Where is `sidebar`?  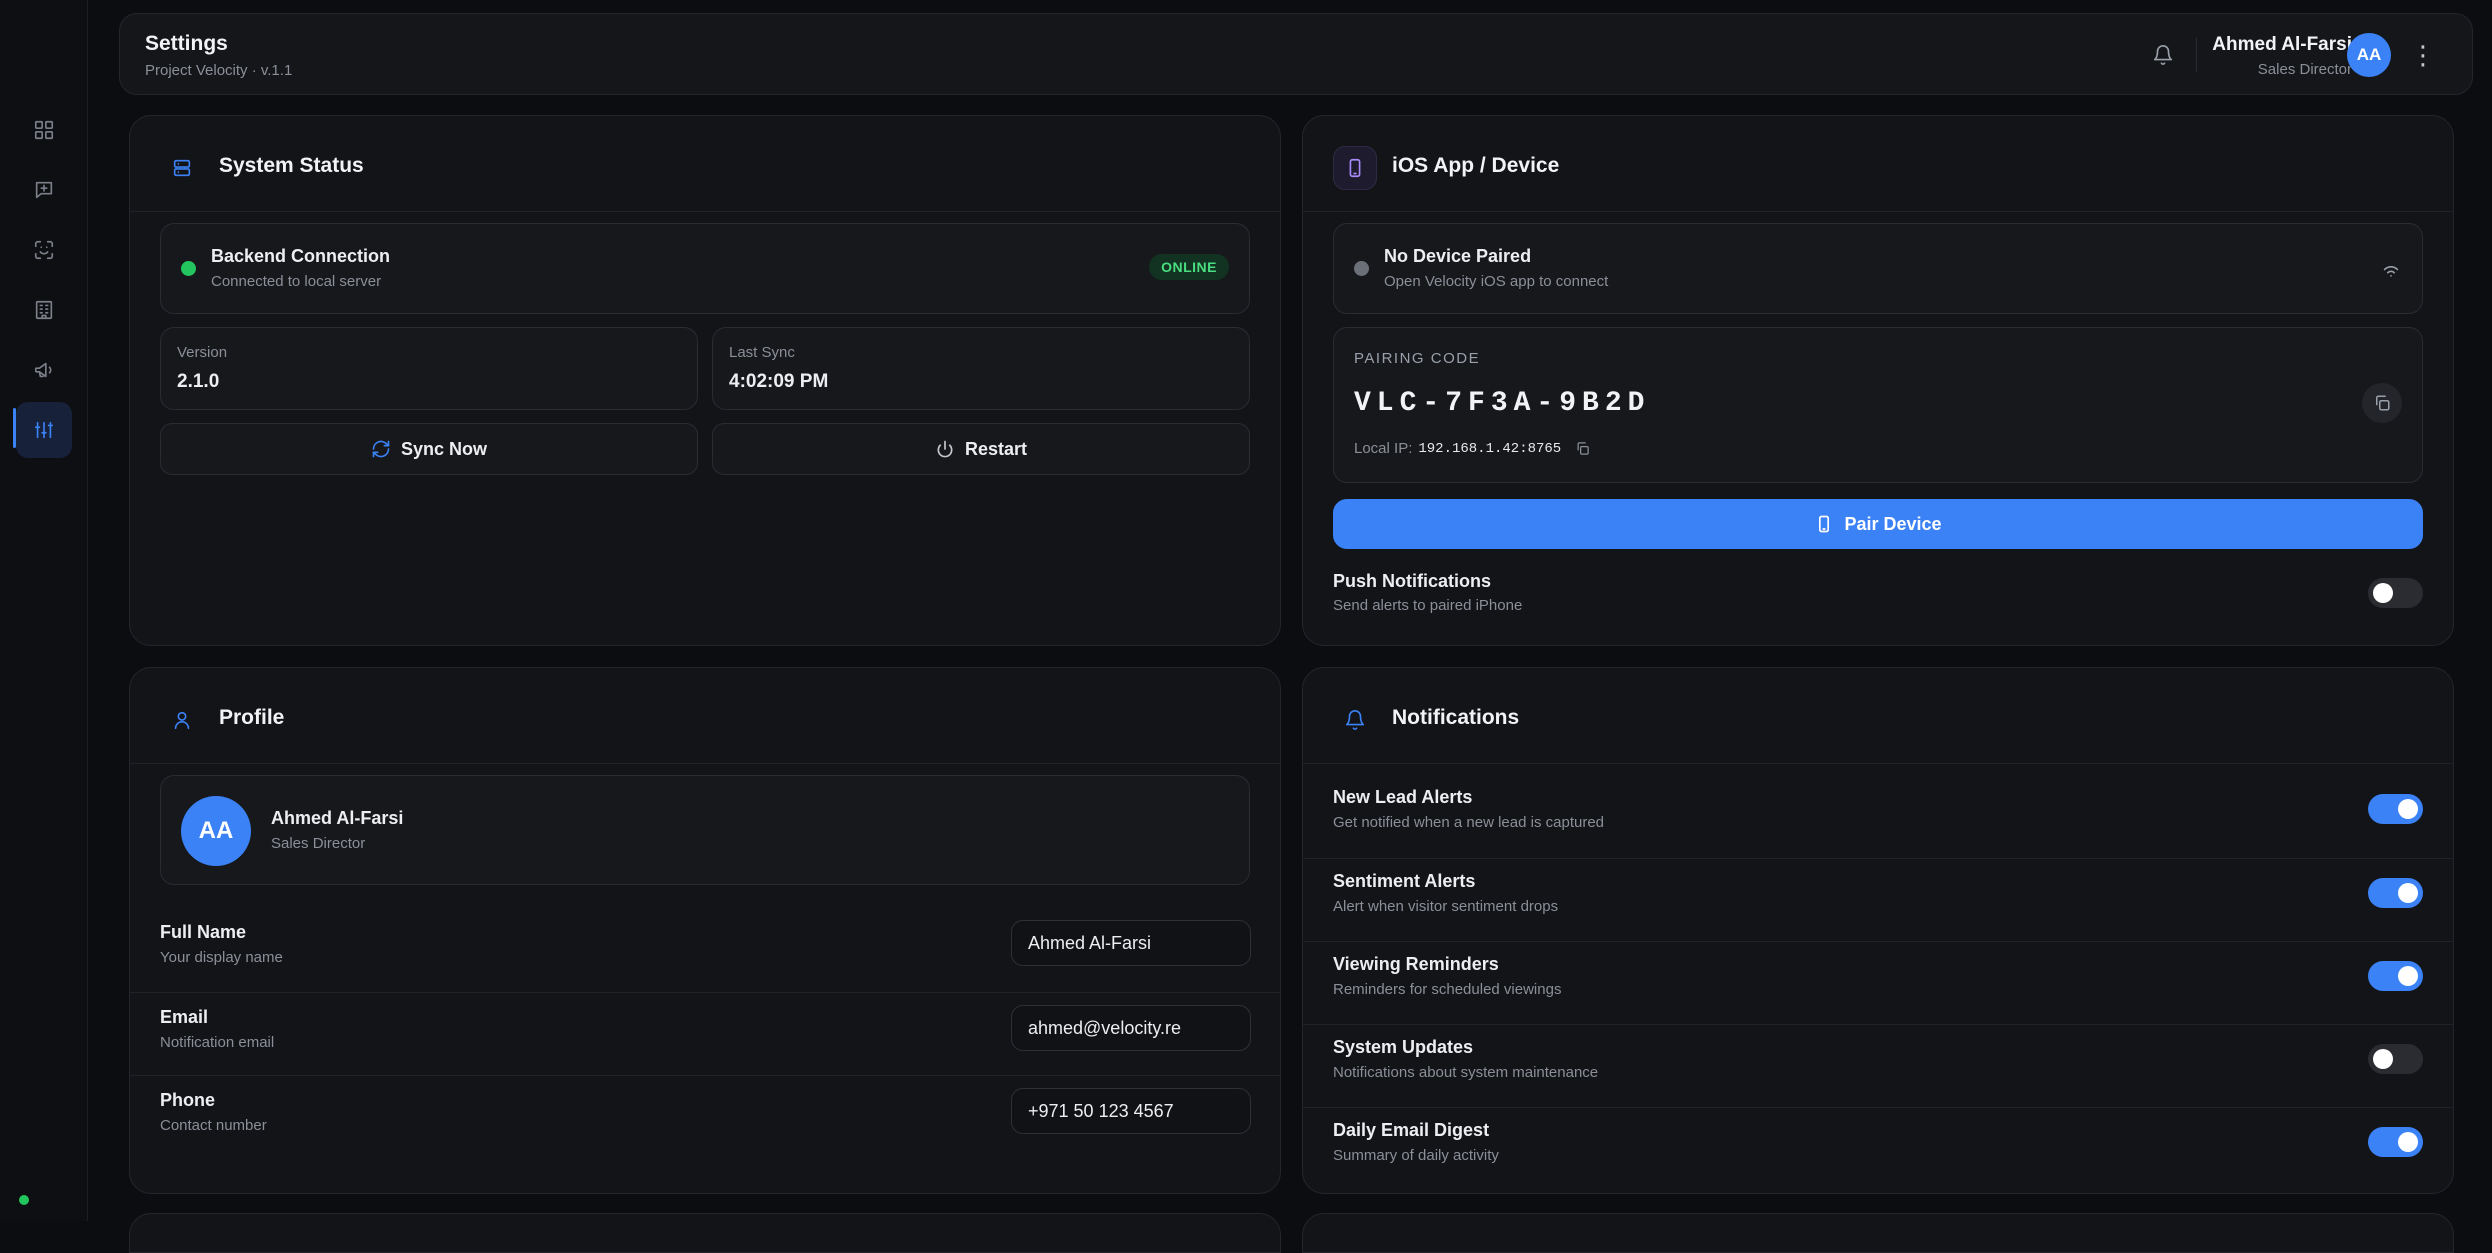
sidebar is located at coordinates (44, 610).